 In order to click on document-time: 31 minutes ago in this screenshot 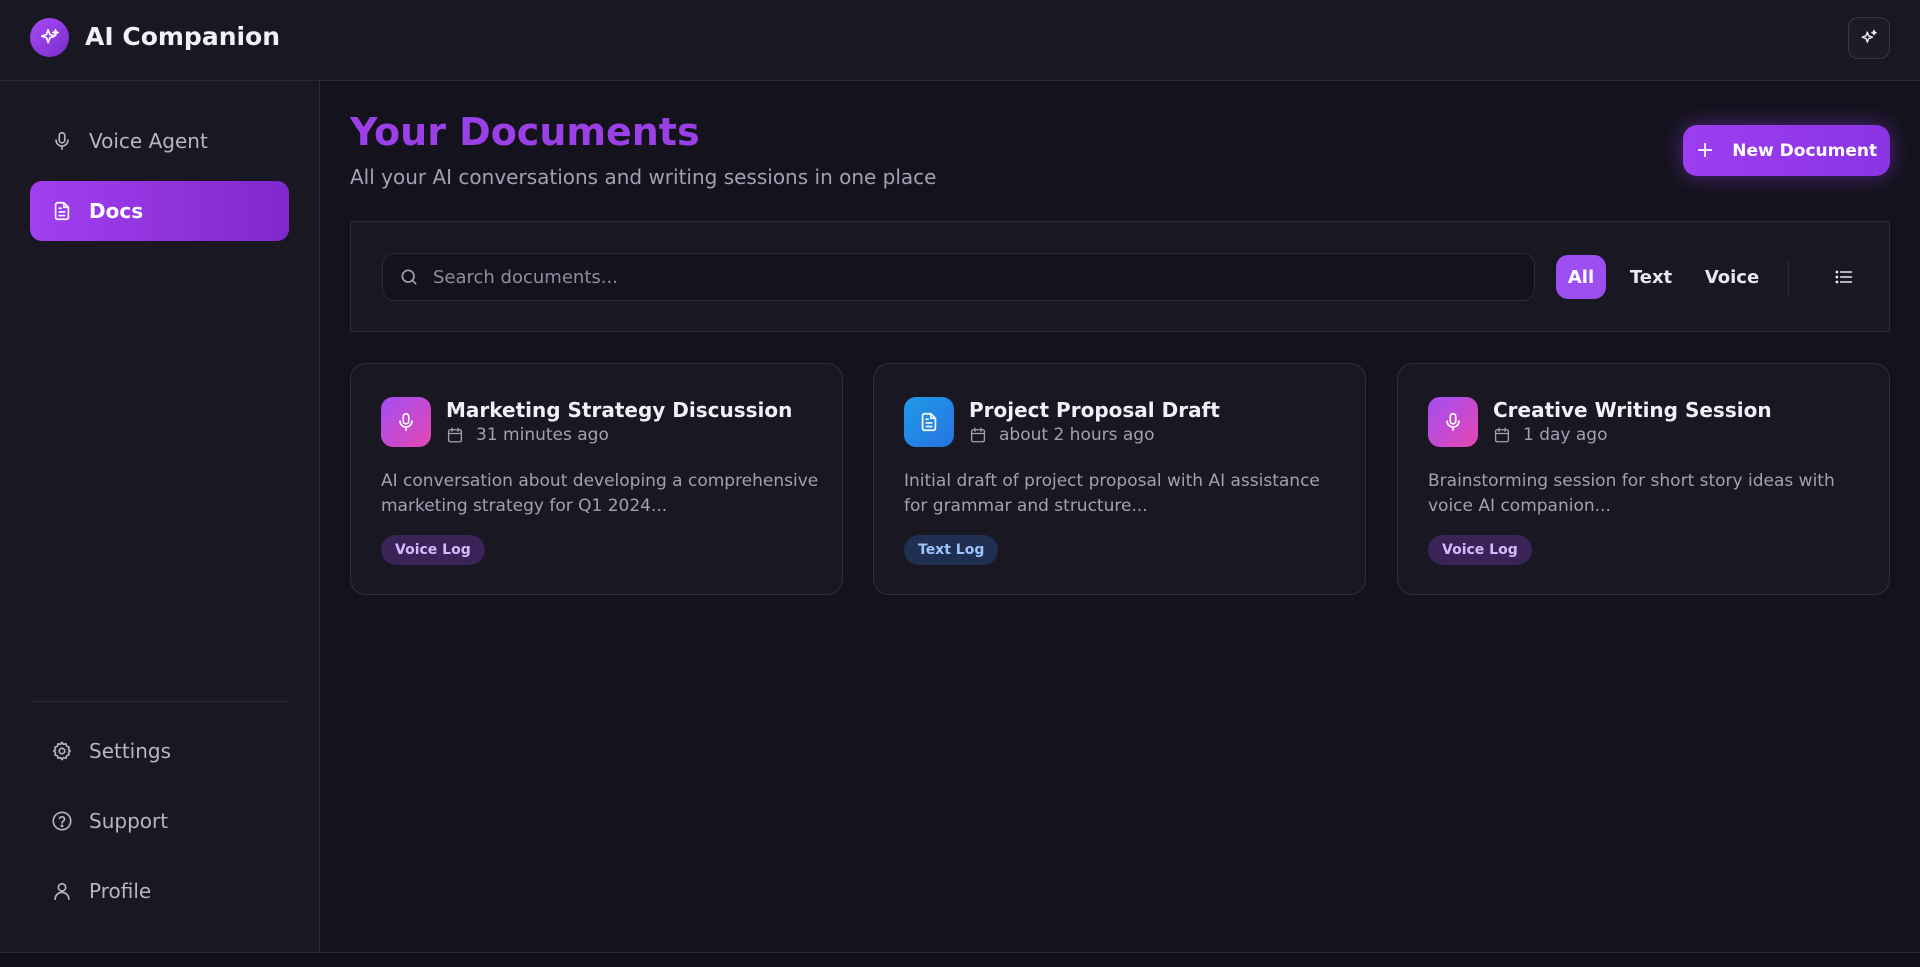, I will do `click(527, 435)`.